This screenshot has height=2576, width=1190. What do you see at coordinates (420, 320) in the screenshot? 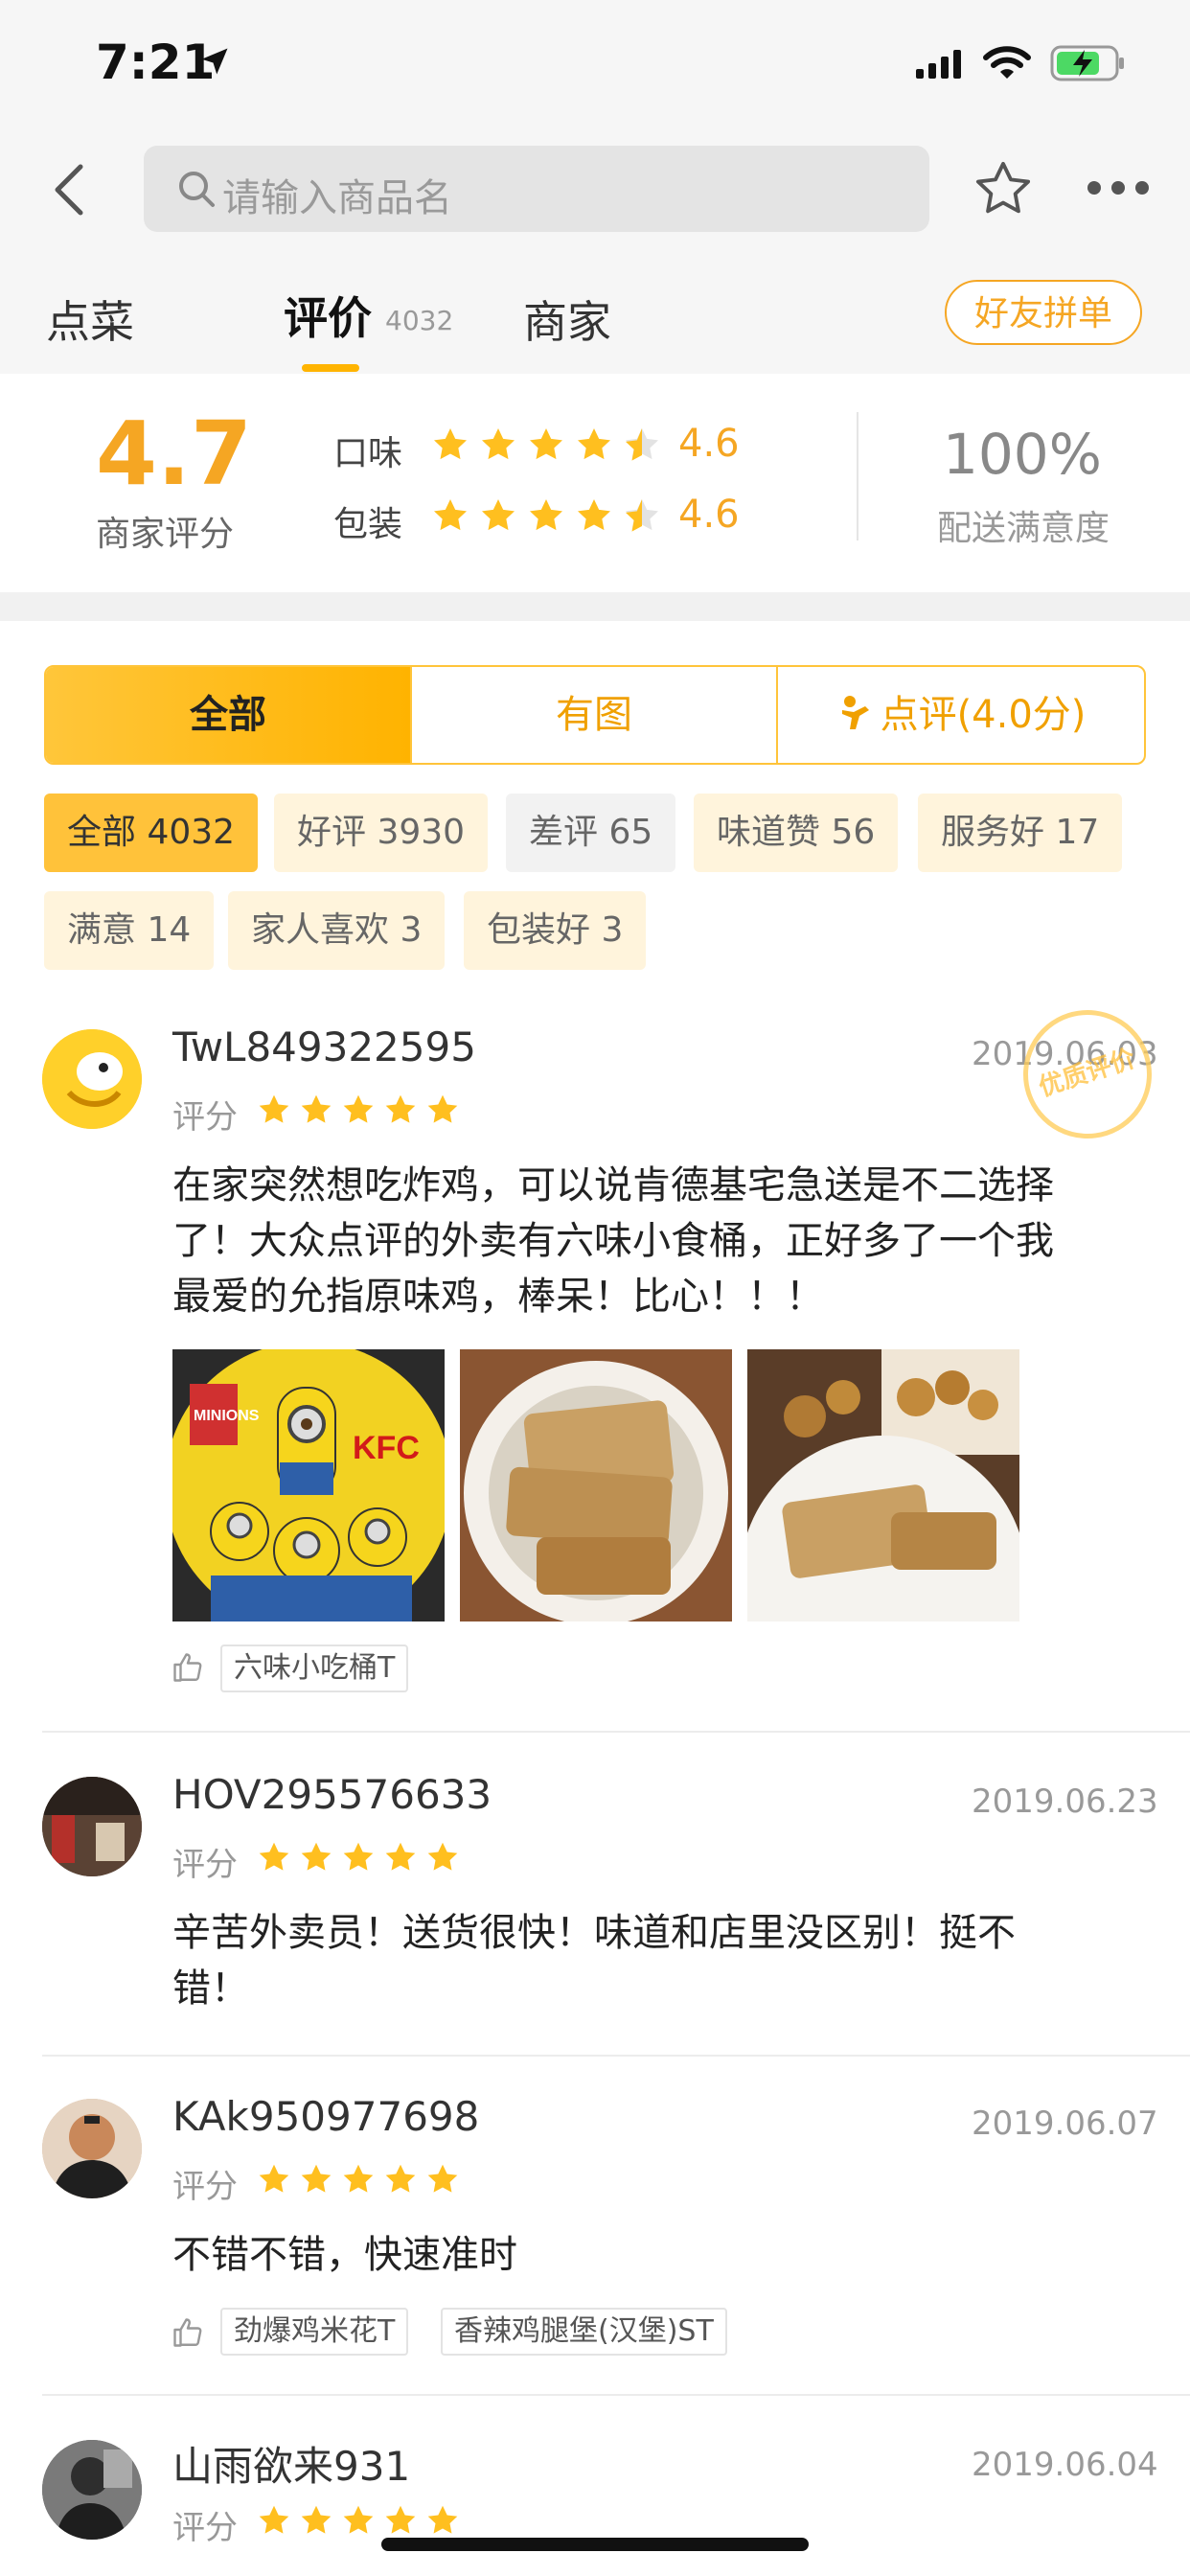
I see `tab-reviews-count: 4032` at bounding box center [420, 320].